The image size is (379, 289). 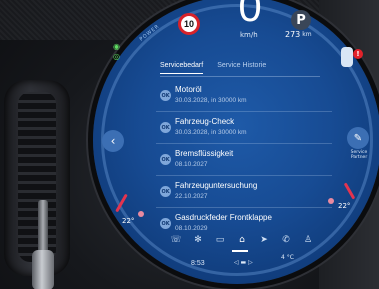 What do you see at coordinates (189, 24) in the screenshot?
I see `speed-limit-sign: 10` at bounding box center [189, 24].